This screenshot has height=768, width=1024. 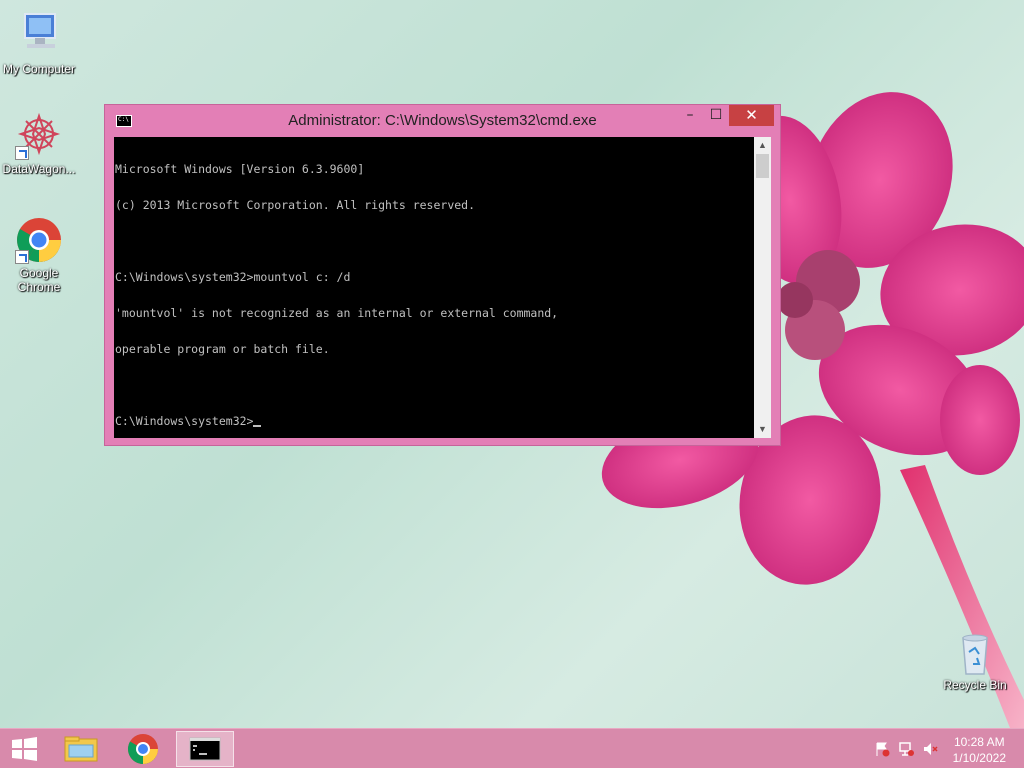 What do you see at coordinates (751, 115) in the screenshot?
I see `close-button: ✕` at bounding box center [751, 115].